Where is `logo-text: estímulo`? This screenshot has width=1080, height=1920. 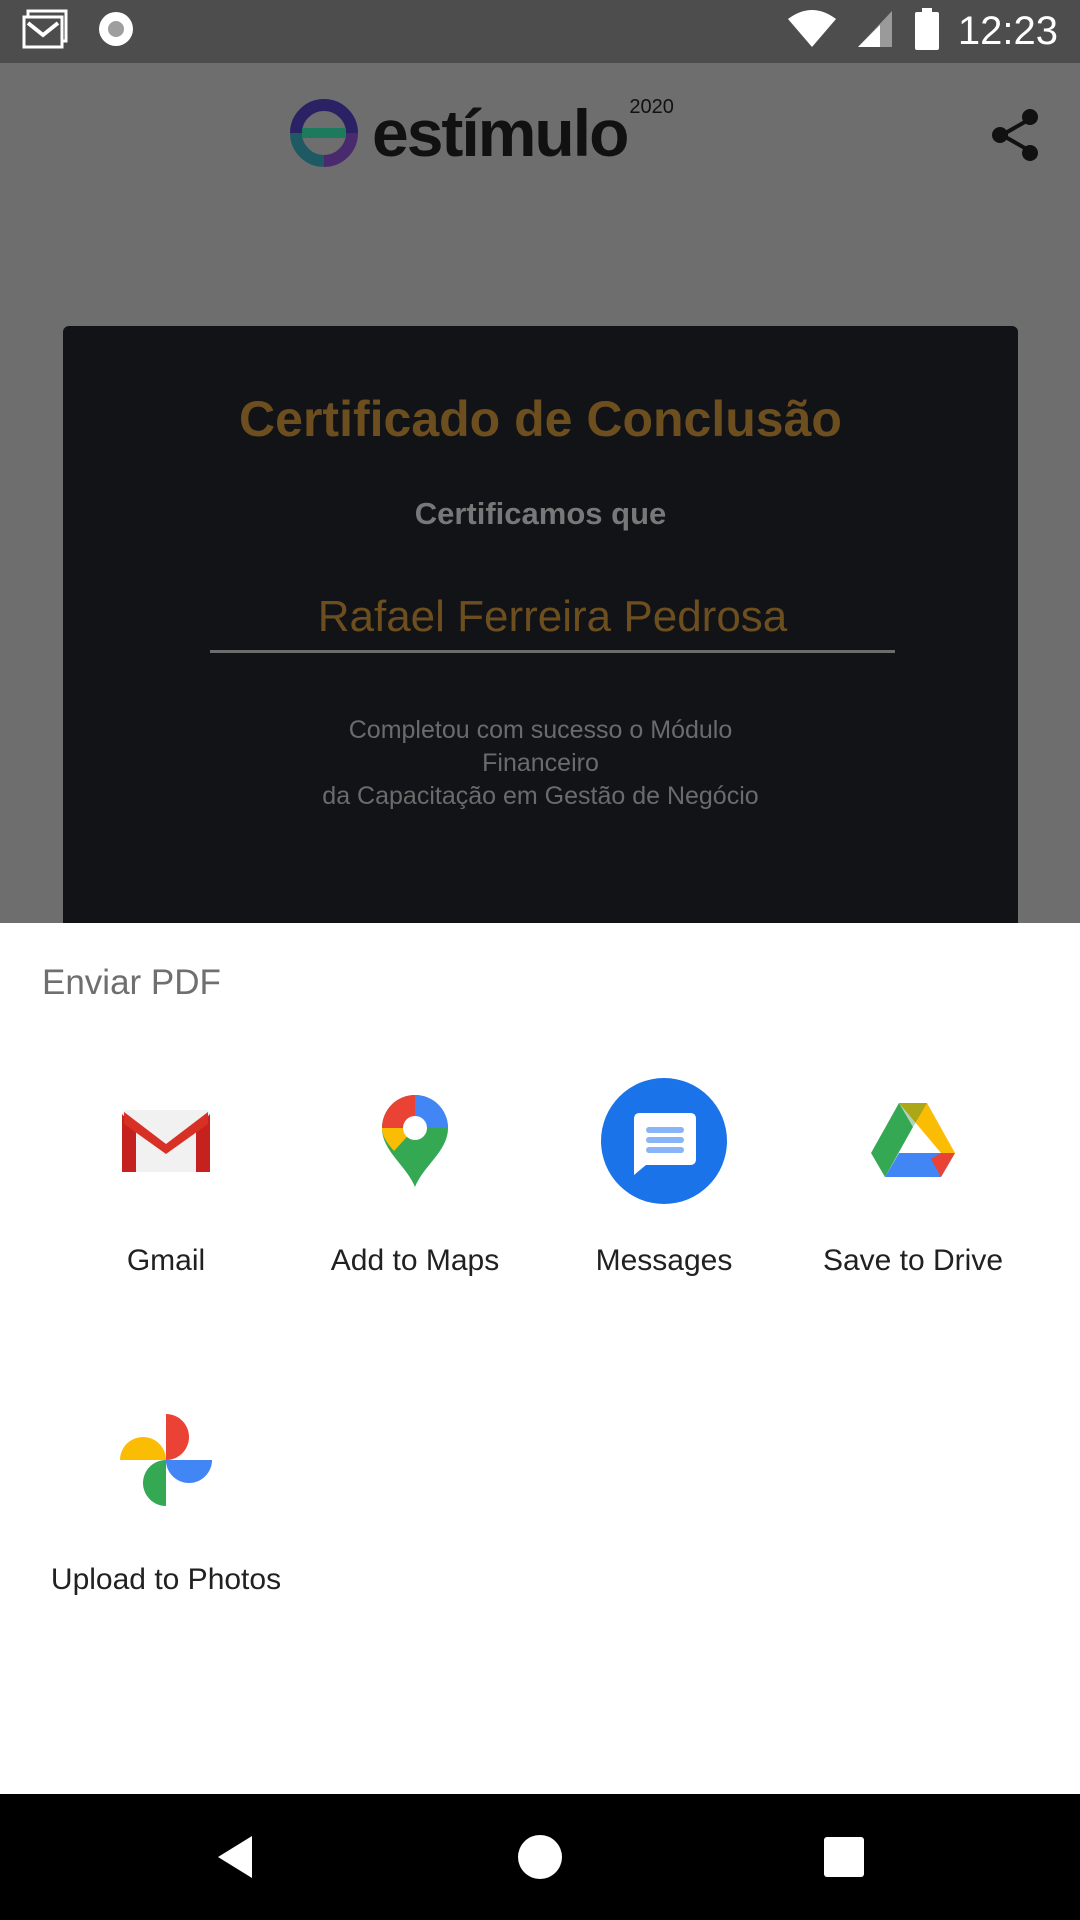 logo-text: estímulo is located at coordinates (500, 133).